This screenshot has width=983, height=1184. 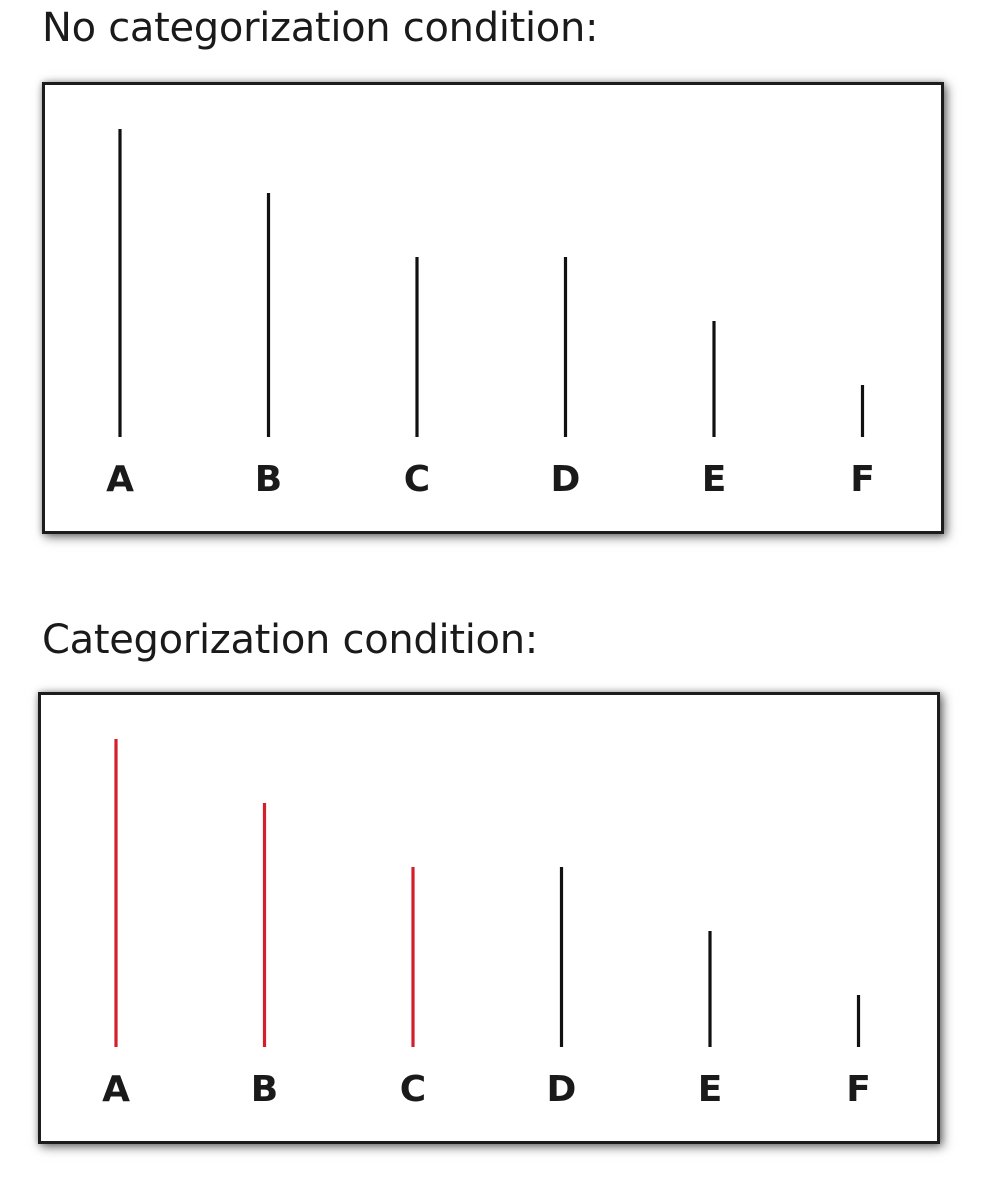 I want to click on panel-title-categorization: Categorization condition:, so click(x=290, y=640).